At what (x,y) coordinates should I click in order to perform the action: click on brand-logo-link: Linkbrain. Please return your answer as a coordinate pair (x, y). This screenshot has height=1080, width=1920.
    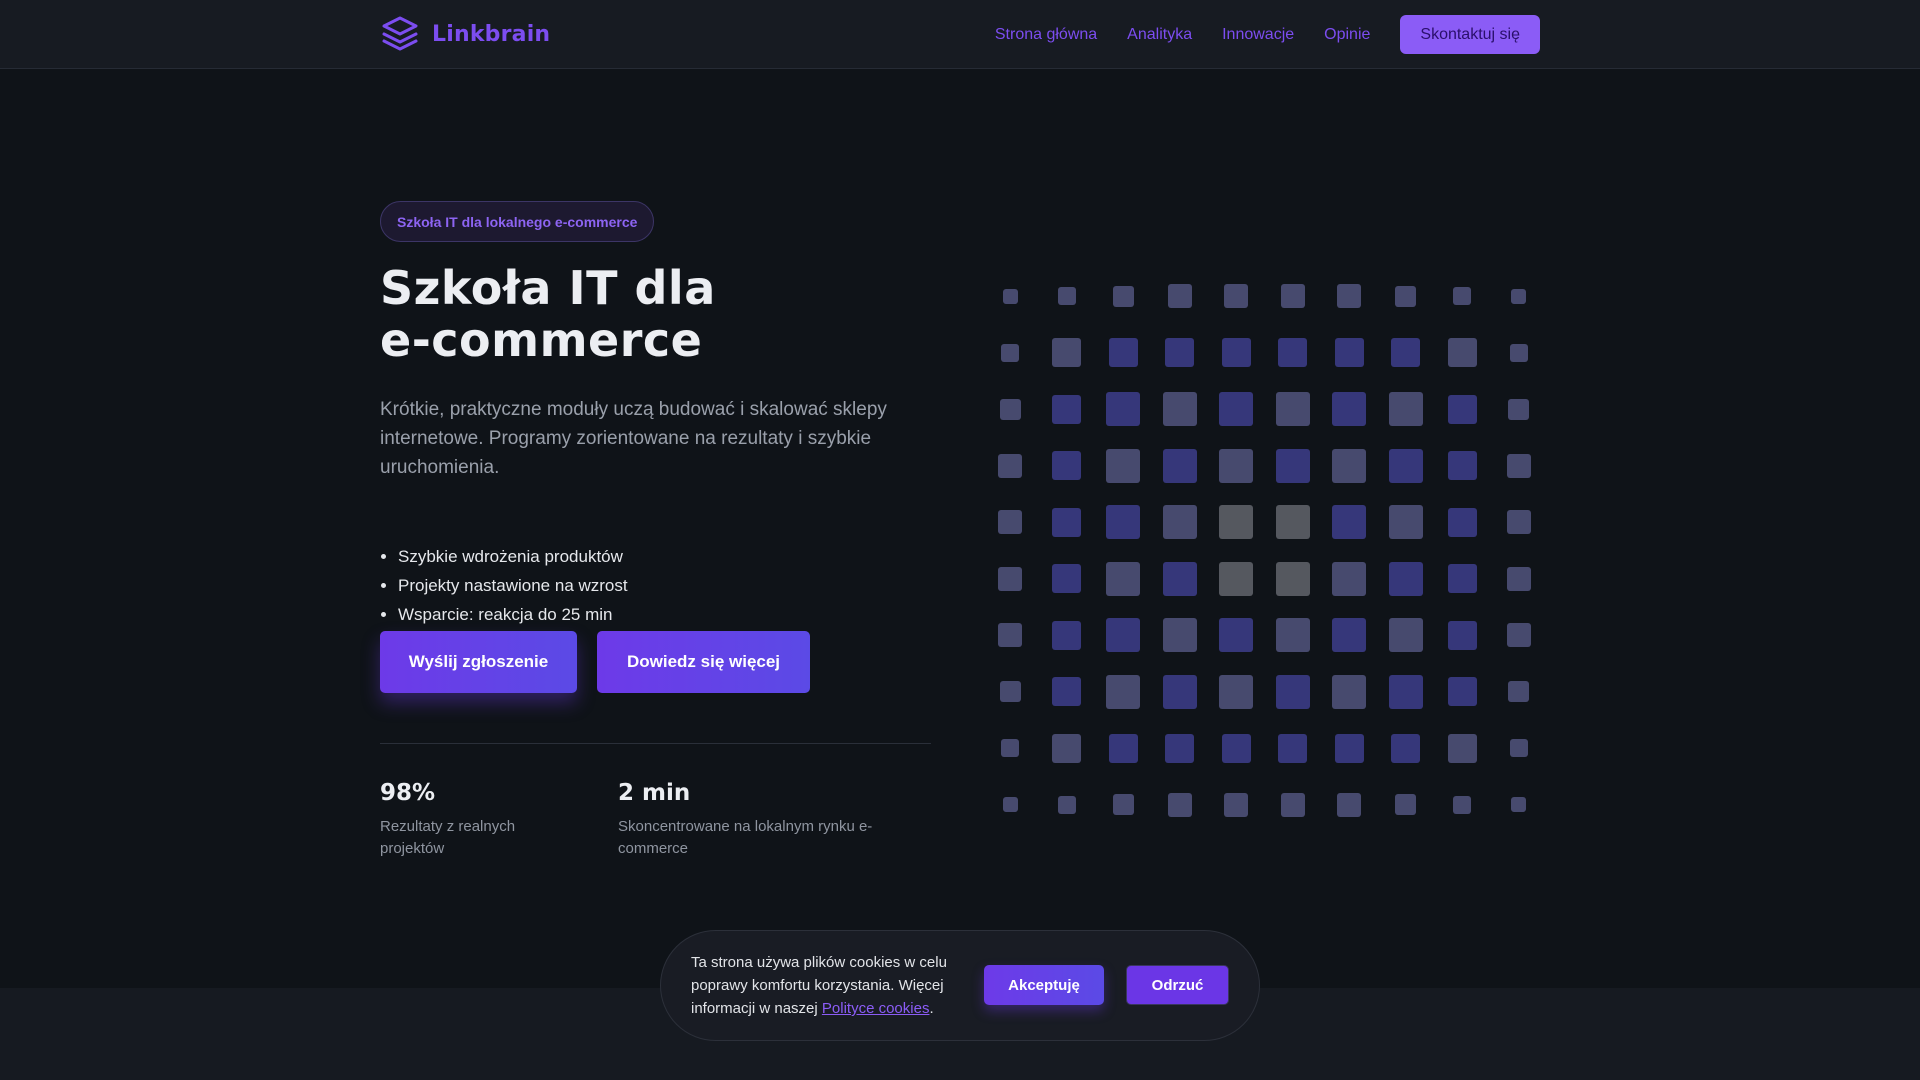
    Looking at the image, I should click on (465, 34).